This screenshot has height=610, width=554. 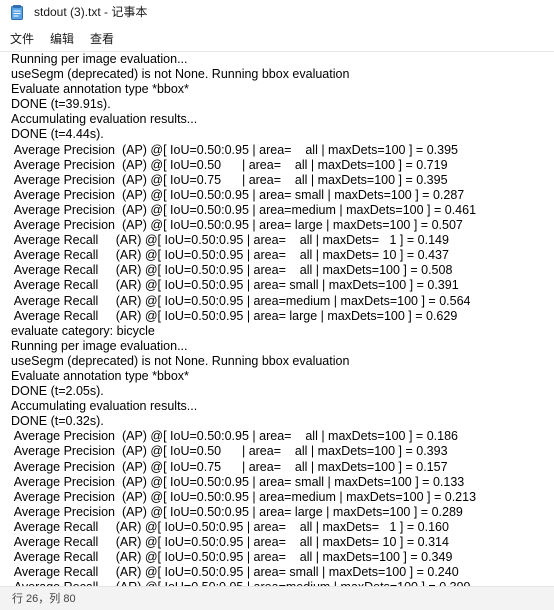 I want to click on menu-view: 查看, so click(x=102, y=39).